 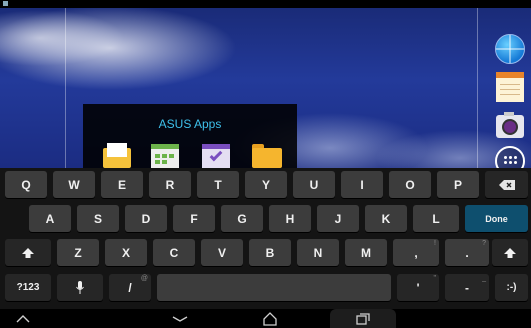 I want to click on key-h: H, so click(x=290, y=218).